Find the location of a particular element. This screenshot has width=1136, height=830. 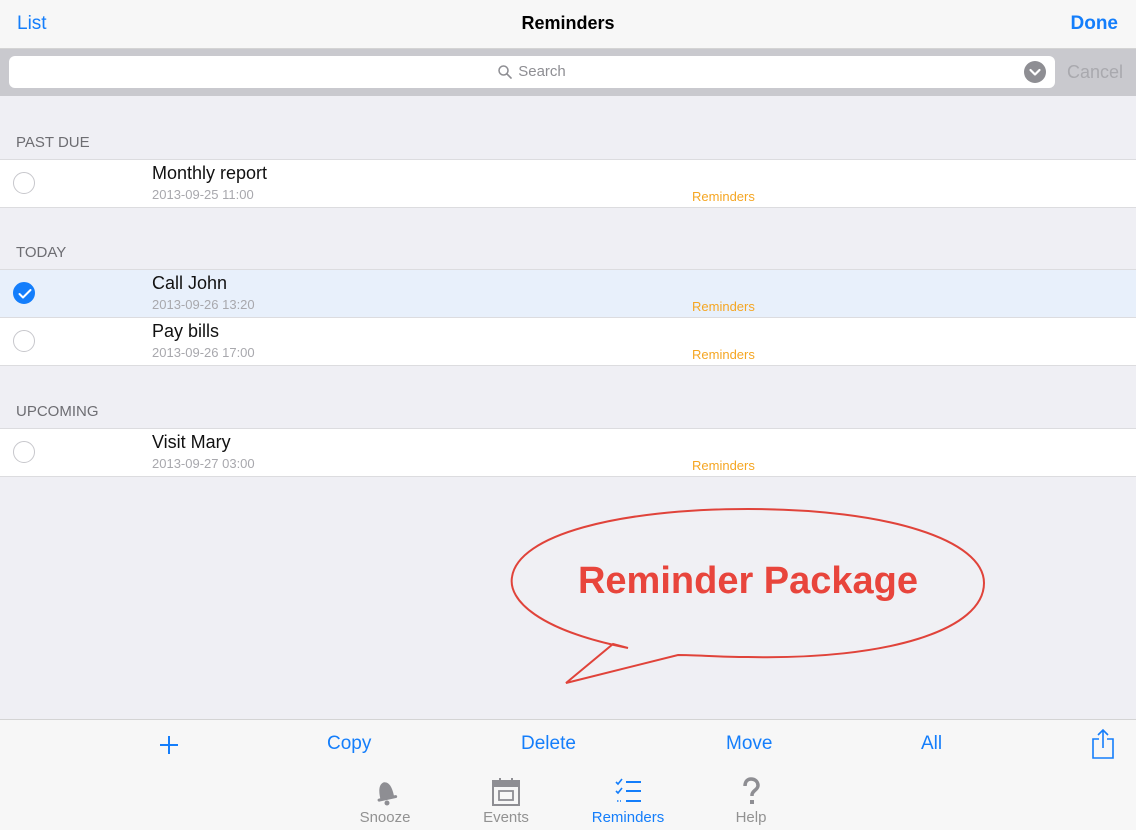

section-header-upcoming: UPCOMING is located at coordinates (57, 411).